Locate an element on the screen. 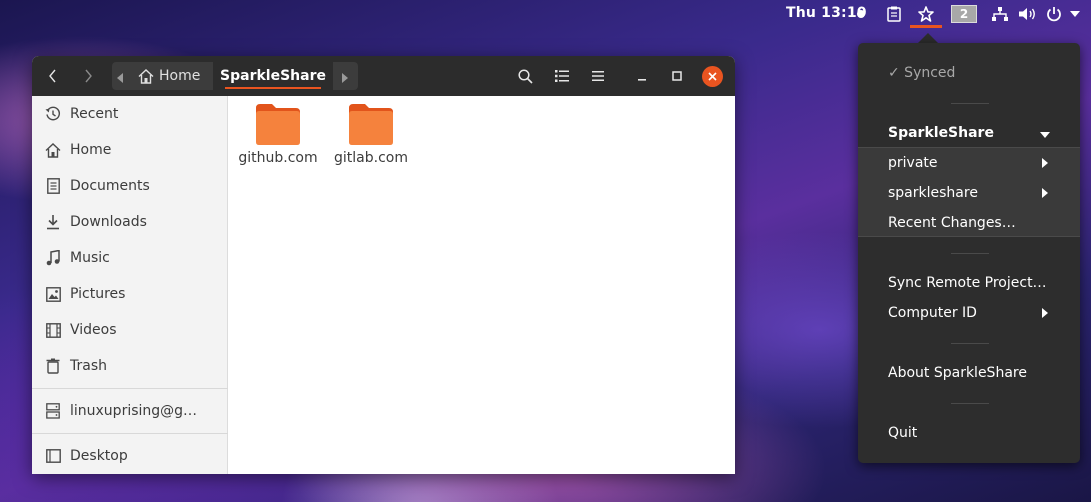 Image resolution: width=1091 pixels, height=502 pixels. header-bar: Home SparkleShare is located at coordinates (383, 76).